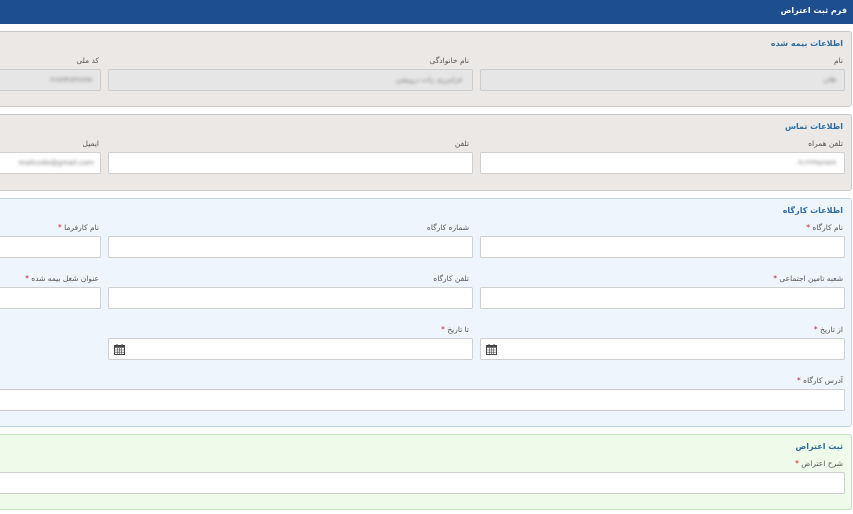  Describe the element at coordinates (451, 278) in the screenshot. I see `workshop-phone-label: تلفن کارگاه` at that location.